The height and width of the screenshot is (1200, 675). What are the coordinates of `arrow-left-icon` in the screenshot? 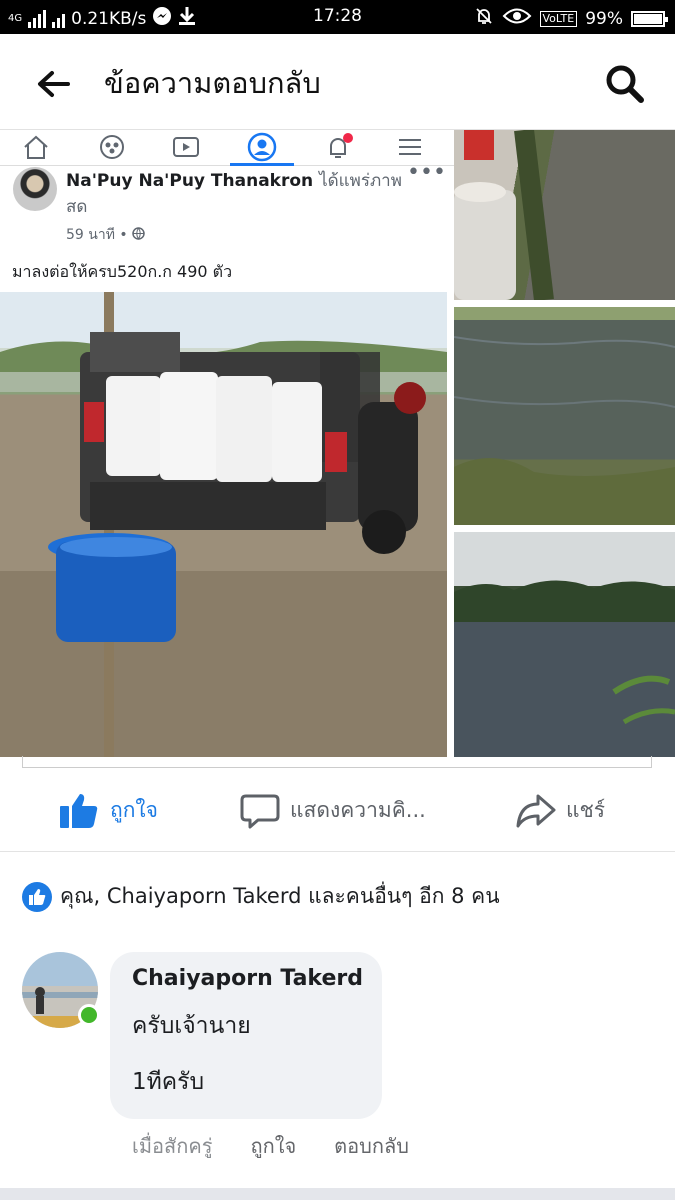 It's located at (54, 84).